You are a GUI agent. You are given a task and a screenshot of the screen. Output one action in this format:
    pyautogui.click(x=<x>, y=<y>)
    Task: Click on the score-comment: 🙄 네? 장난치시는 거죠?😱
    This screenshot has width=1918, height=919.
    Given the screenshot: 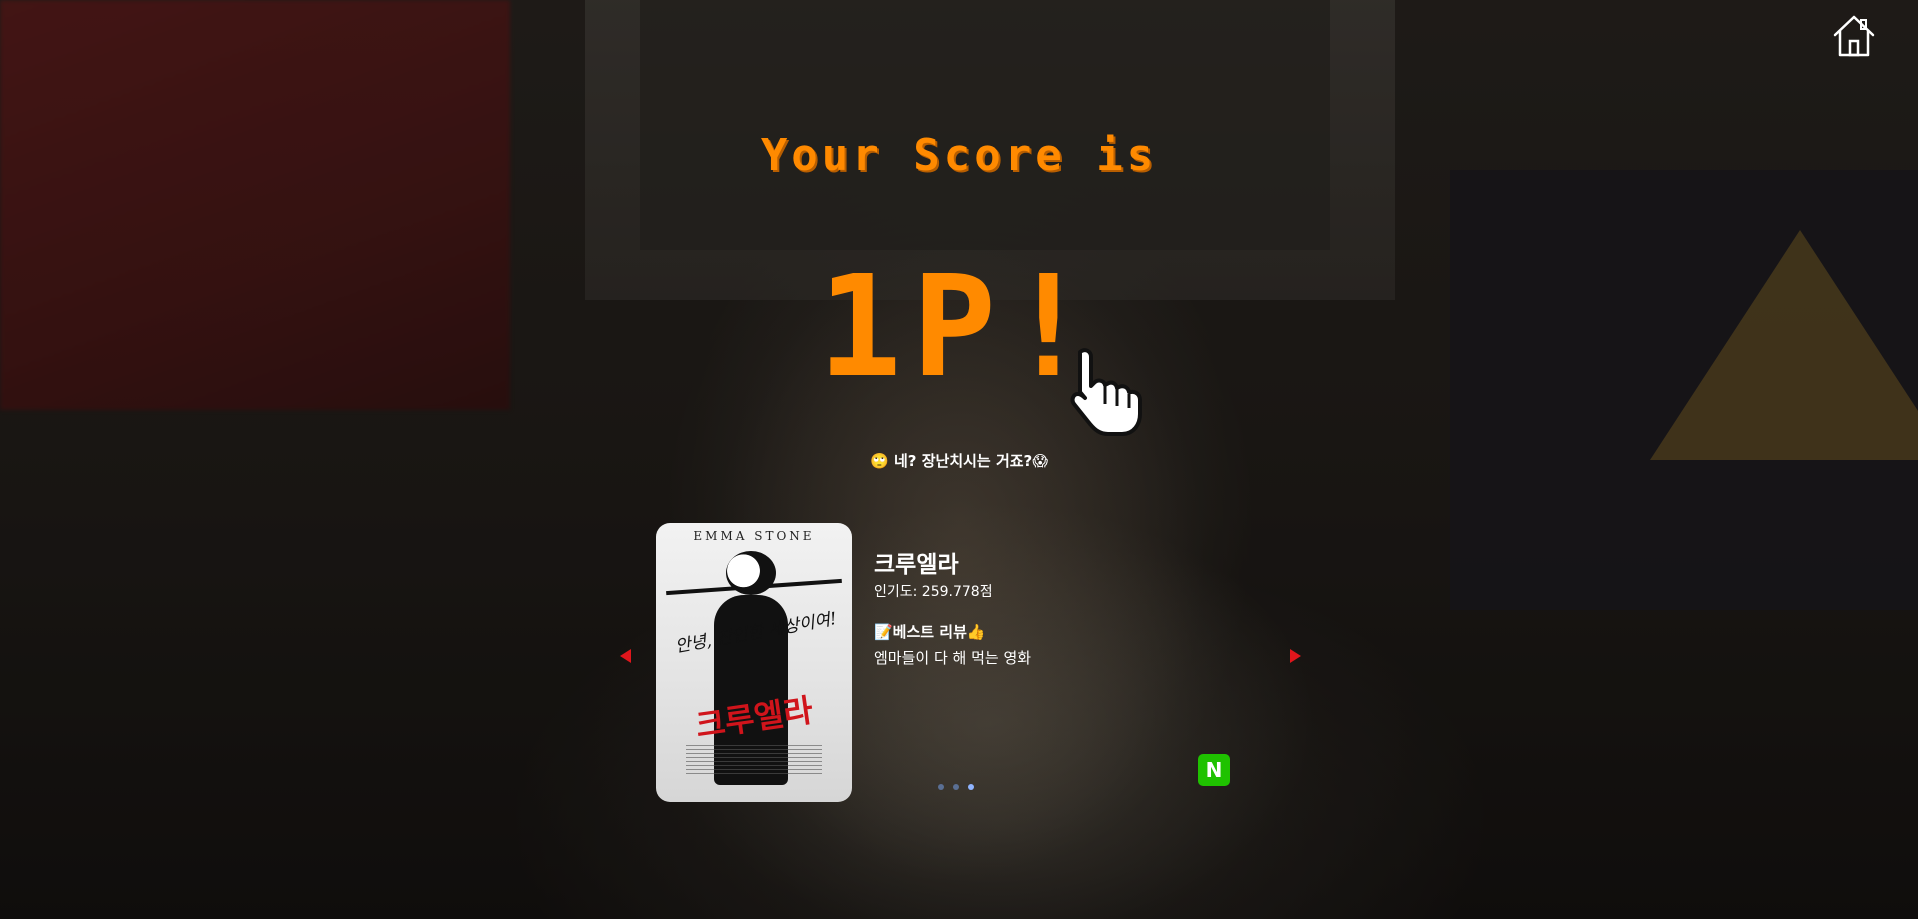 What is the action you would take?
    pyautogui.click(x=959, y=461)
    